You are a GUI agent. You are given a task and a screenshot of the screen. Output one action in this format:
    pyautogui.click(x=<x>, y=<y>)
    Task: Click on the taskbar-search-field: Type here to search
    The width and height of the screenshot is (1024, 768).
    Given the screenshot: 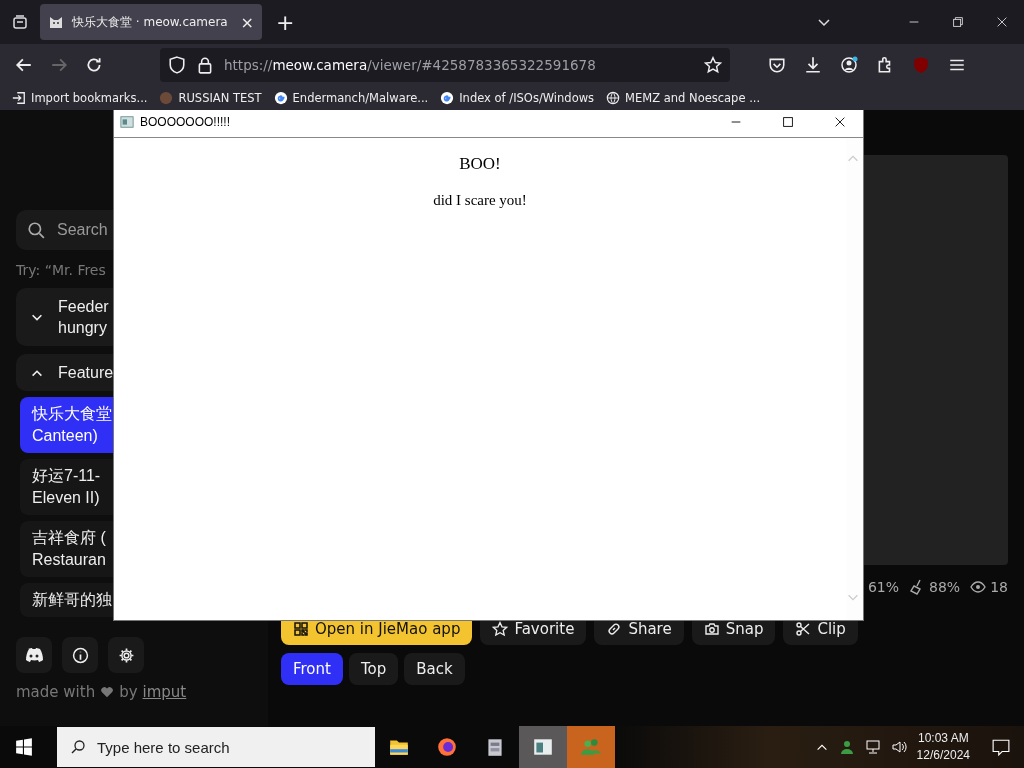 What is the action you would take?
    pyautogui.click(x=216, y=747)
    